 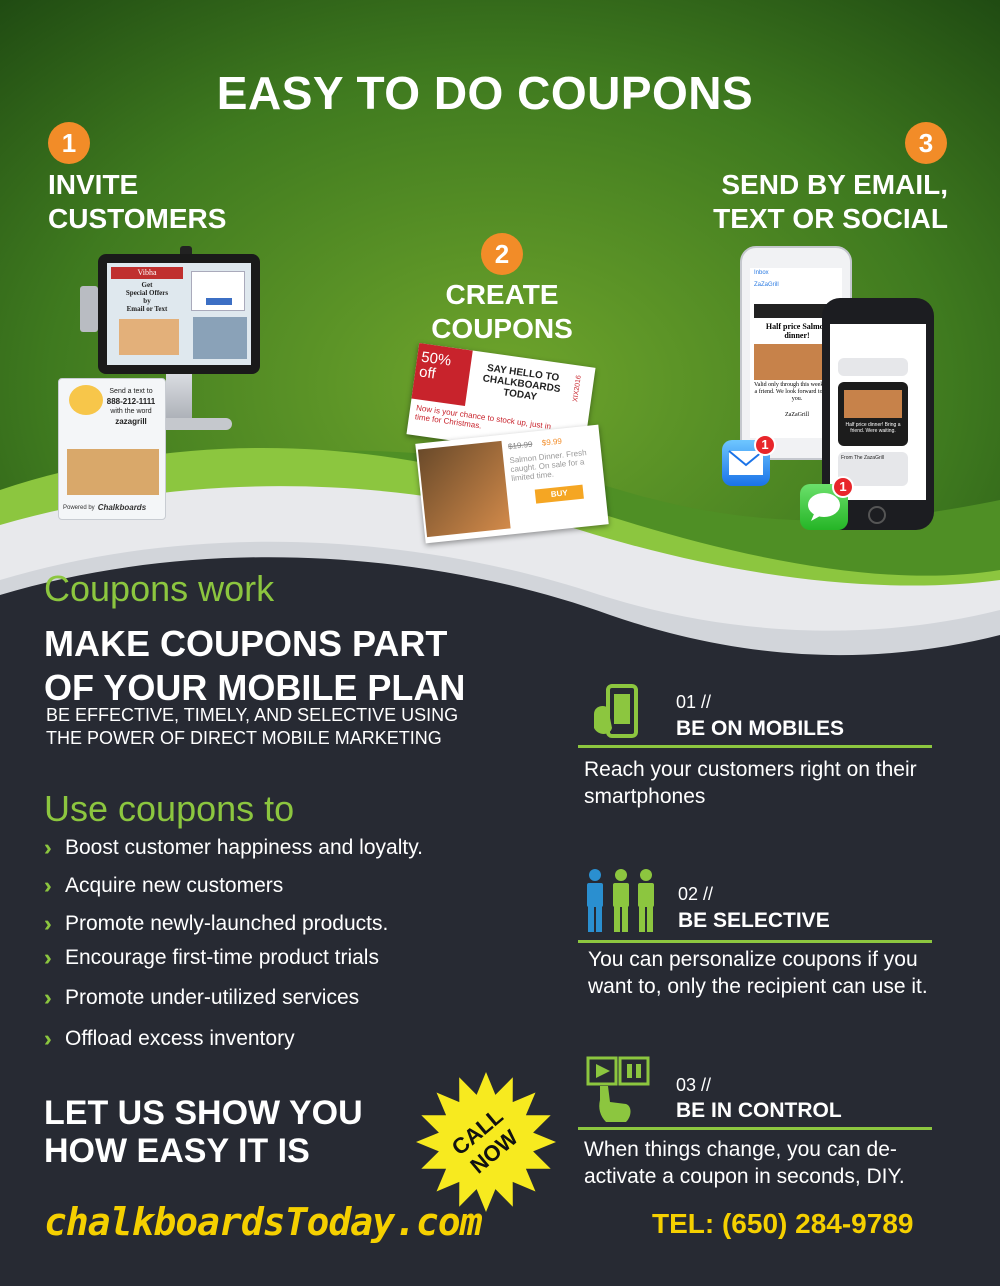 What do you see at coordinates (618, 1089) in the screenshot?
I see `play-pause-control-icon` at bounding box center [618, 1089].